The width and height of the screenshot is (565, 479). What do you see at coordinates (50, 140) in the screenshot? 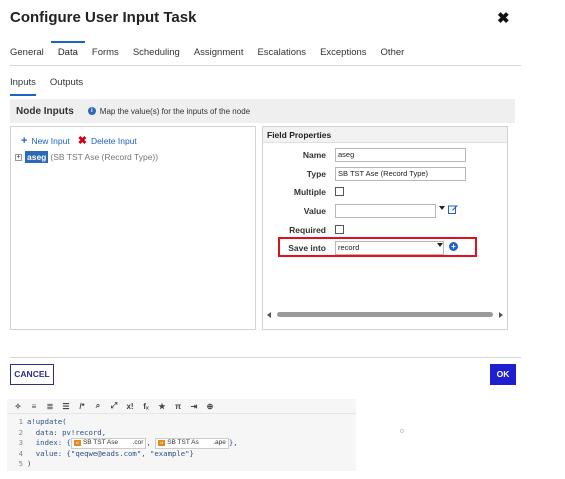
I see `new-input-label: New Input` at bounding box center [50, 140].